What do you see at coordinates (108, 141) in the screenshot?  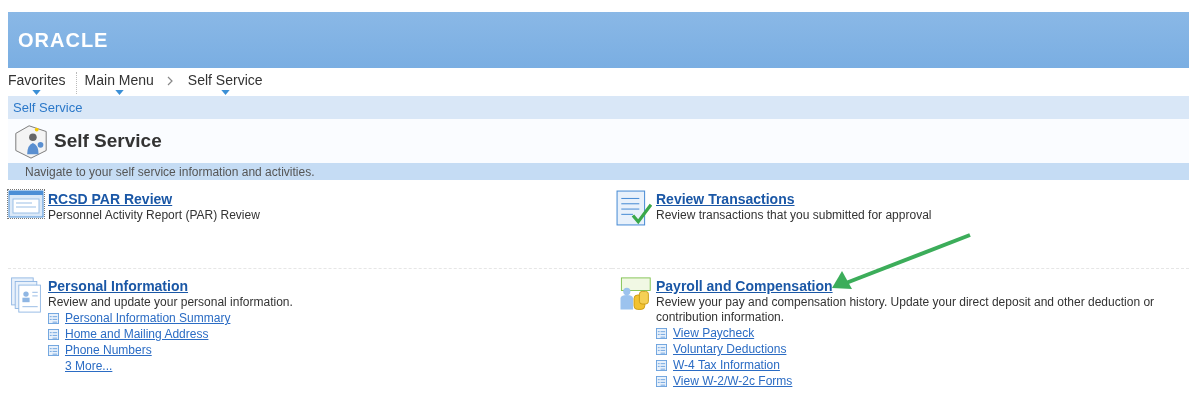 I see `page-title: Self Service` at bounding box center [108, 141].